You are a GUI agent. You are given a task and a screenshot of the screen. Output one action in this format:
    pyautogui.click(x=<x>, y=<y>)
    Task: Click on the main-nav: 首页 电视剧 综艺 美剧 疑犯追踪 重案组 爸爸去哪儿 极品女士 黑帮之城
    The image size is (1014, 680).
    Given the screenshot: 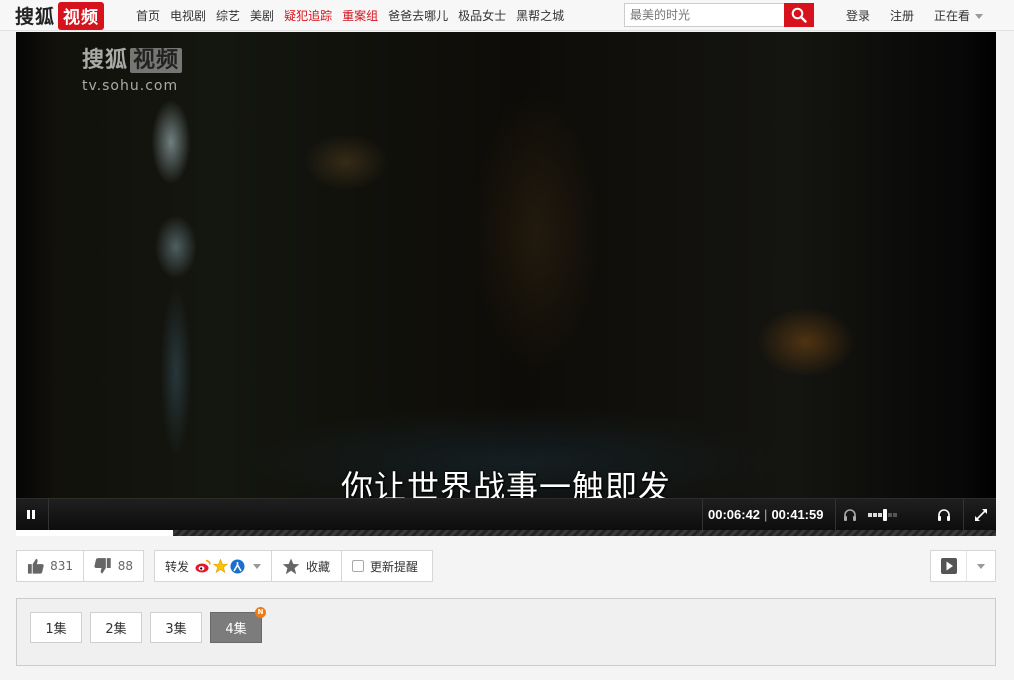 What is the action you would take?
    pyautogui.click(x=350, y=15)
    